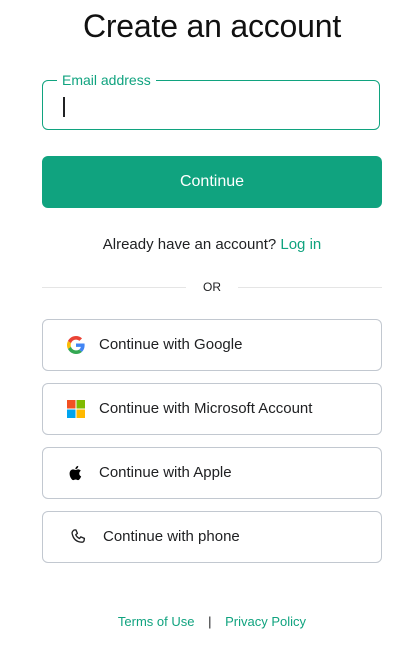  I want to click on login-prompt: Already have an account? Log in, so click(210, 244).